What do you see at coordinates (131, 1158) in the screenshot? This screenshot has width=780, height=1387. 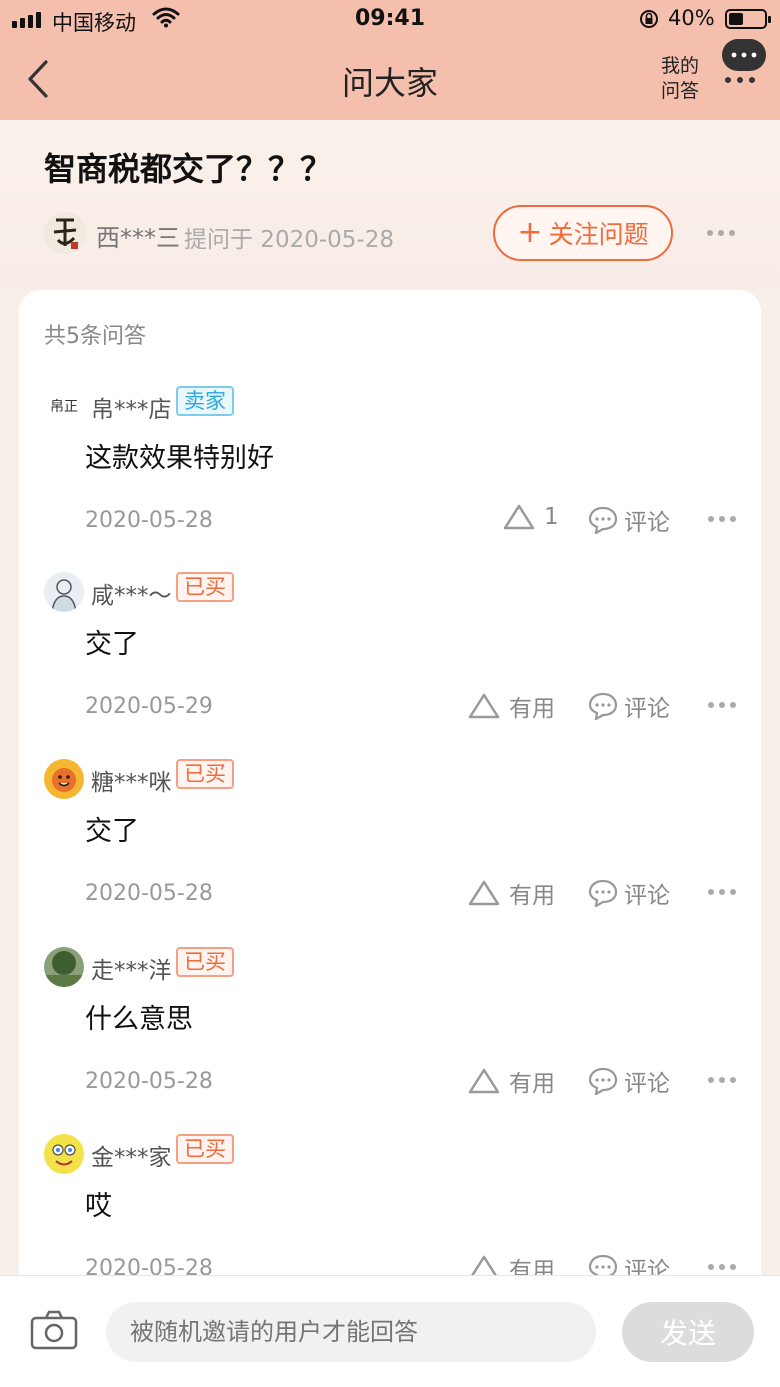 I see `answer-user: 金***家` at bounding box center [131, 1158].